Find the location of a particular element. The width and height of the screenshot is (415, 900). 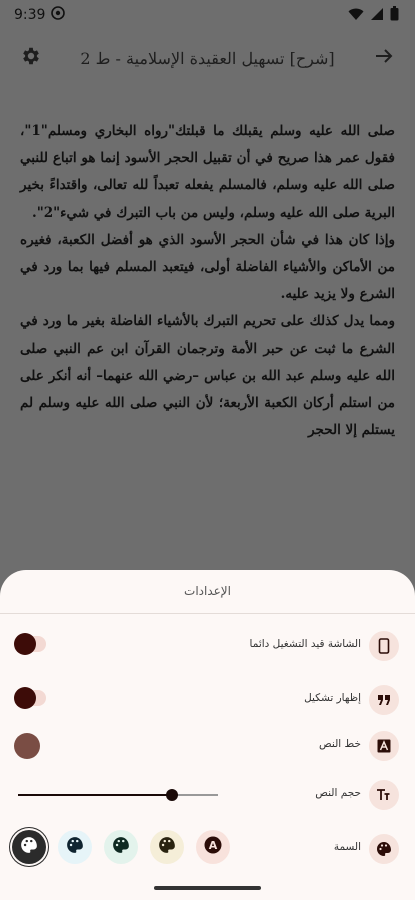

theme-swatch-mint is located at coordinates (121, 847).